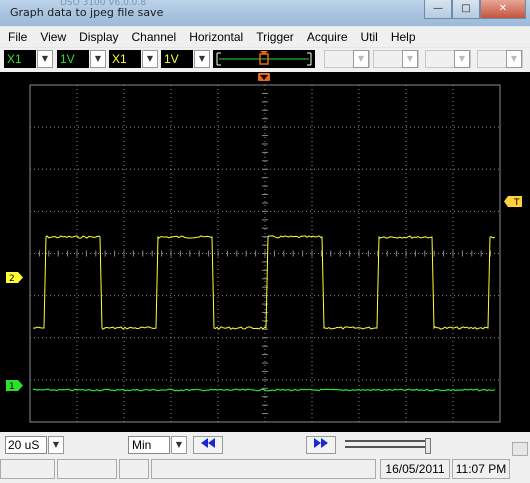 This screenshot has height=483, width=530. Describe the element at coordinates (20, 59) in the screenshot. I see `ch1-probe-select: X1` at that location.